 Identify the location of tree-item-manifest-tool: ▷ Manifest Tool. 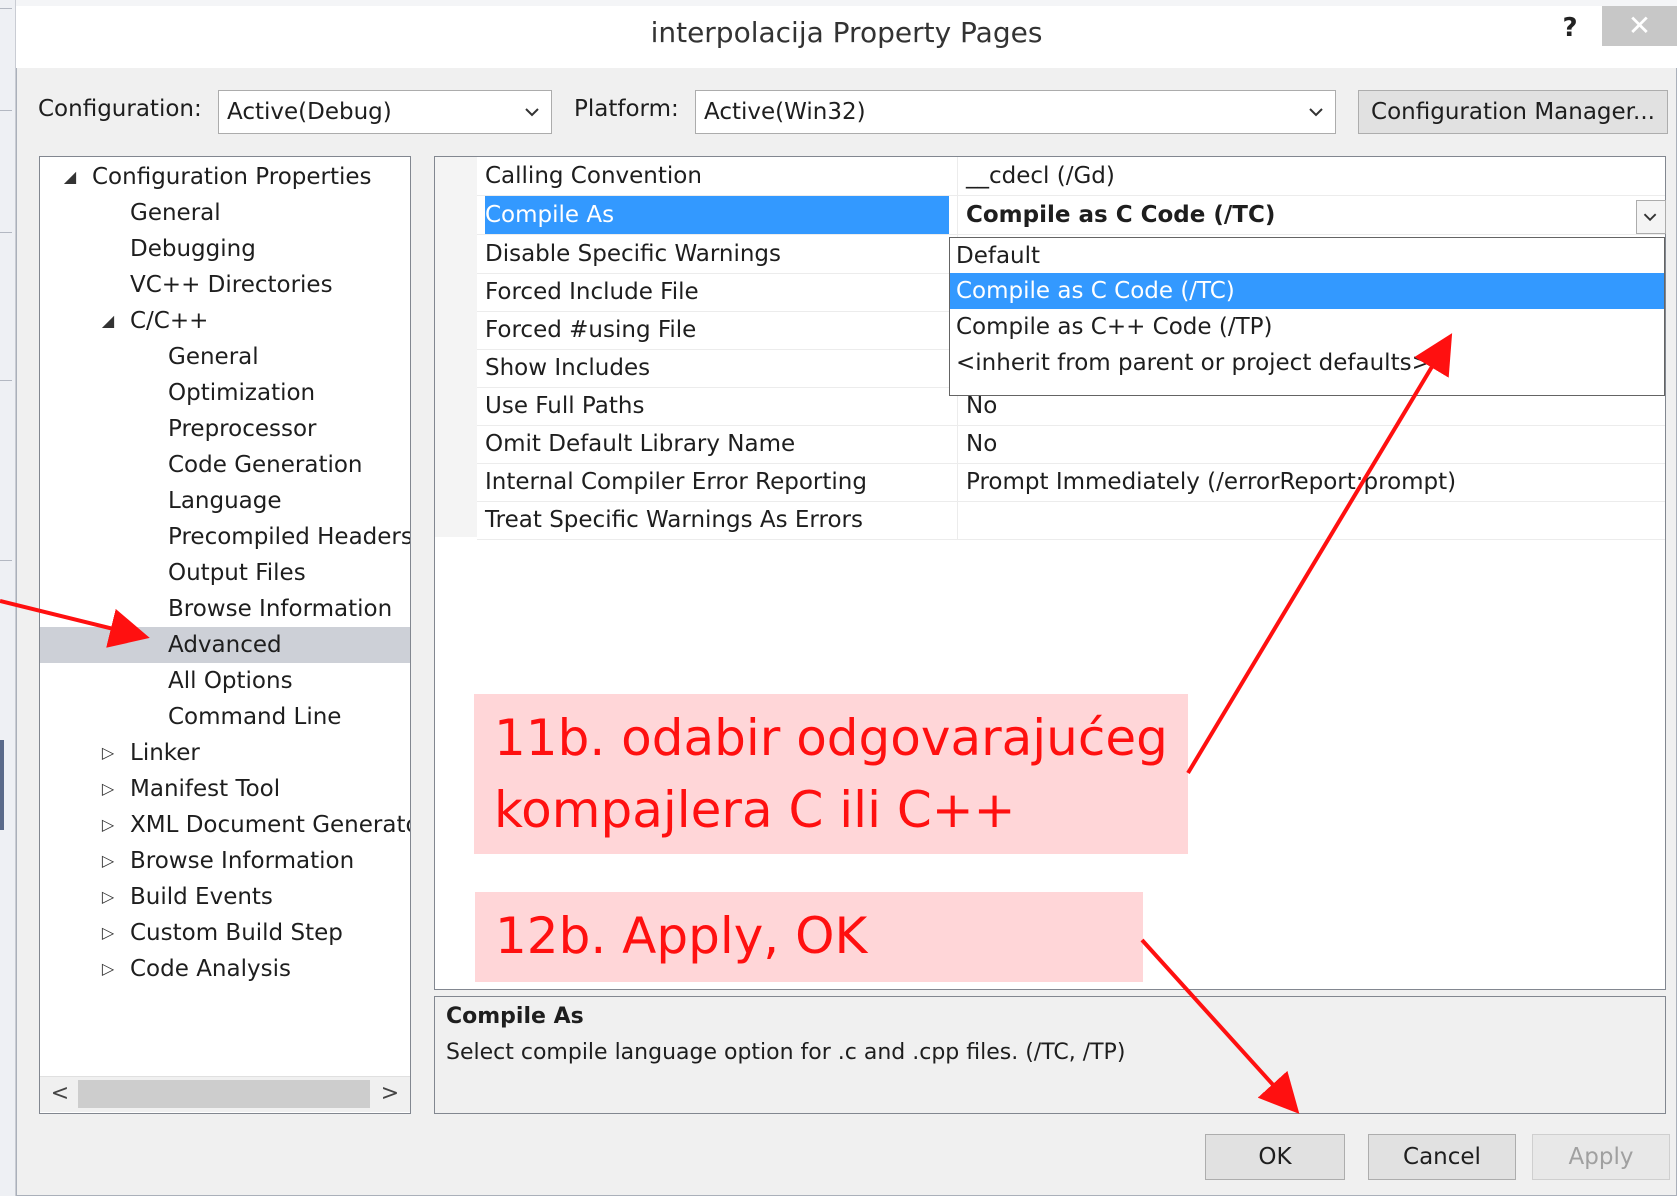
(225, 789).